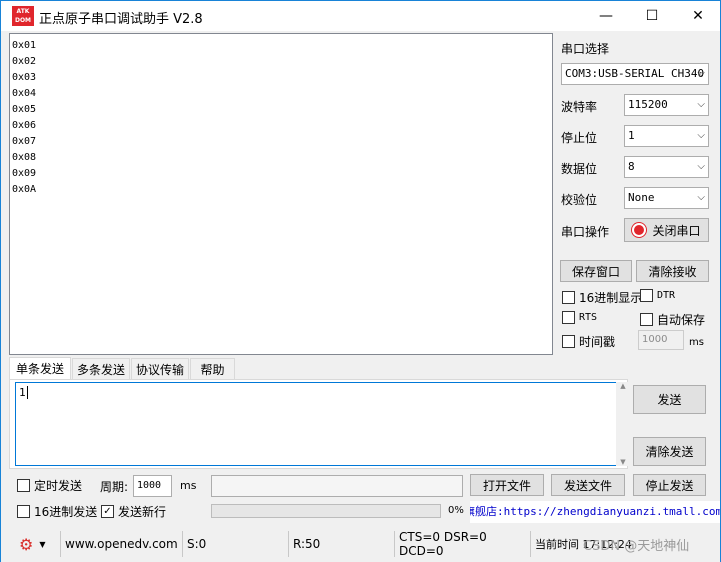  Describe the element at coordinates (160, 368) in the screenshot. I see `tab-protocol: 协议传输` at that location.